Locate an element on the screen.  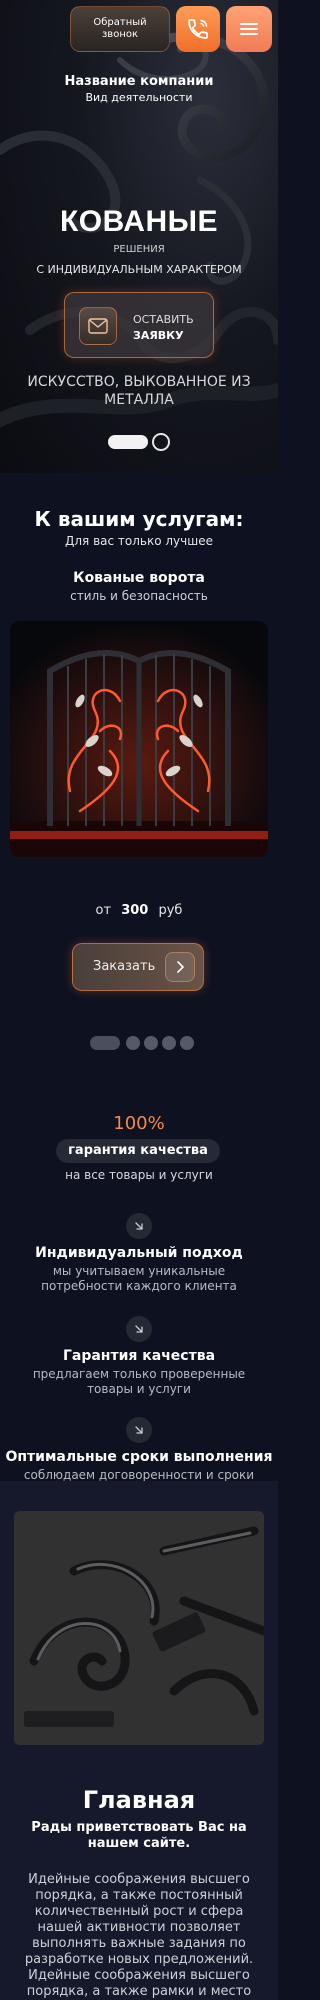
home-subtitle: Рады приветствовать Вас на нашем сайте. is located at coordinates (139, 1835).